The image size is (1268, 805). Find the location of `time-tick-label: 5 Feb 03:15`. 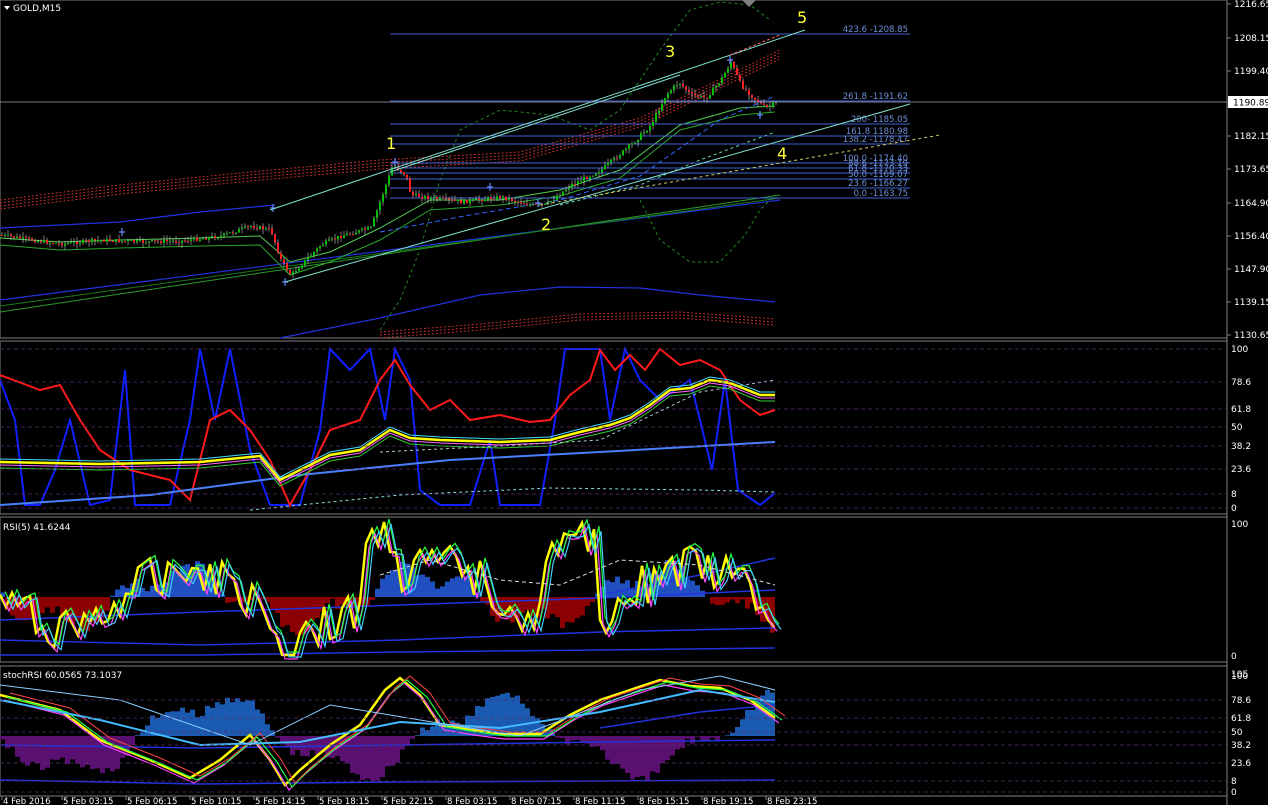

time-tick-label: 5 Feb 03:15 is located at coordinates (88, 801).